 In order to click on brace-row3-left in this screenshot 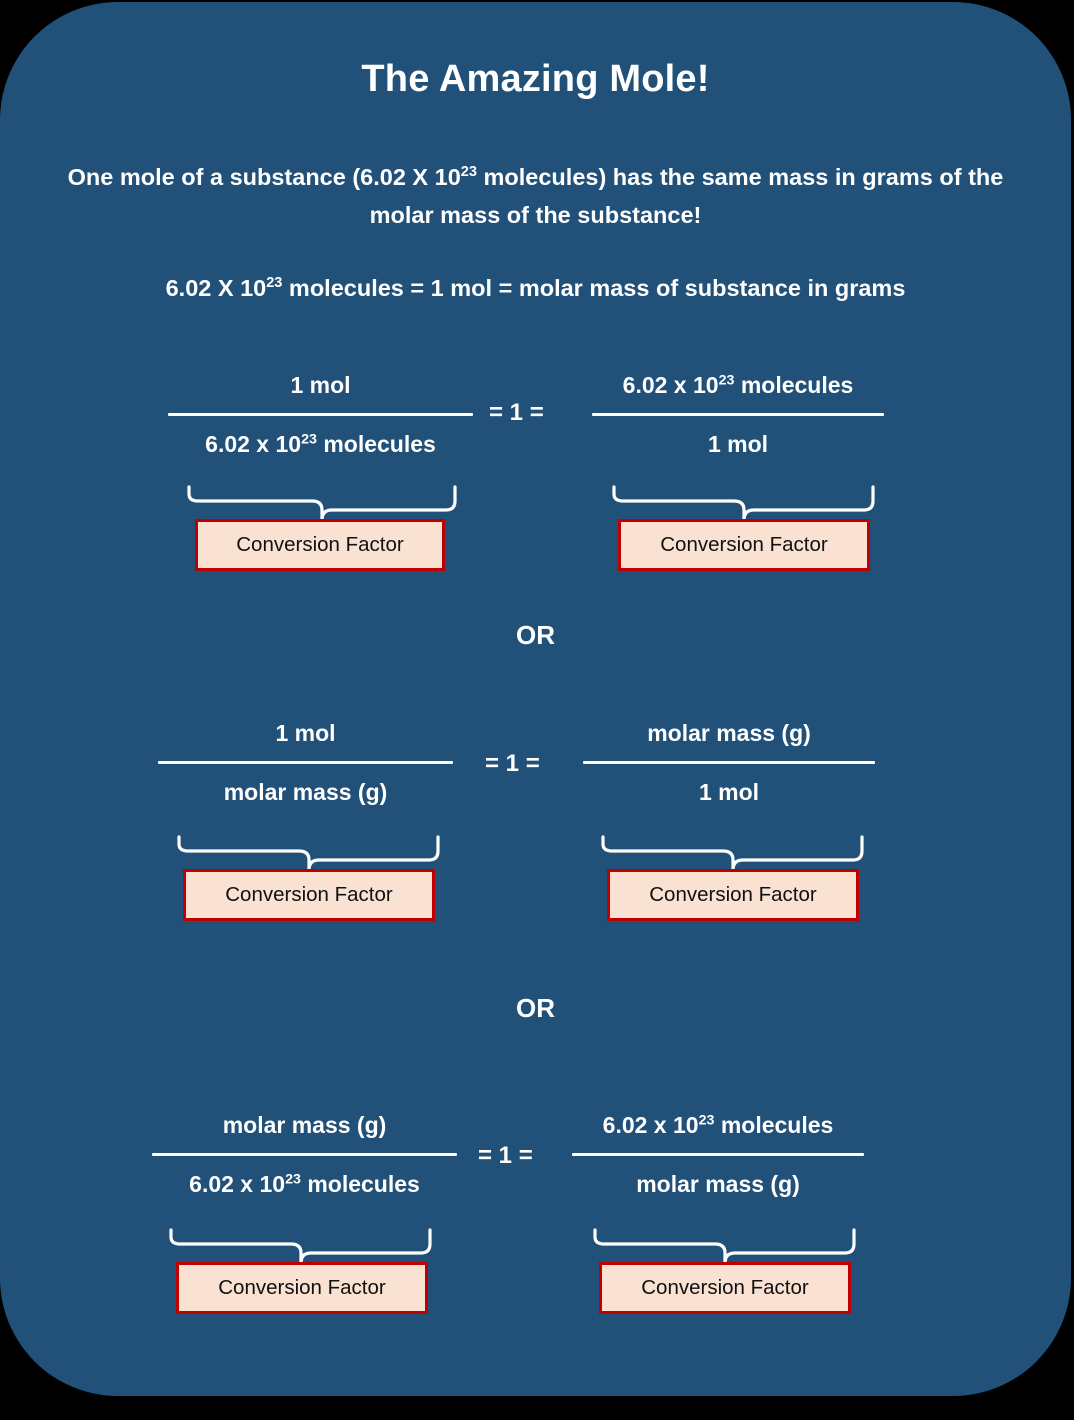, I will do `click(300, 1245)`.